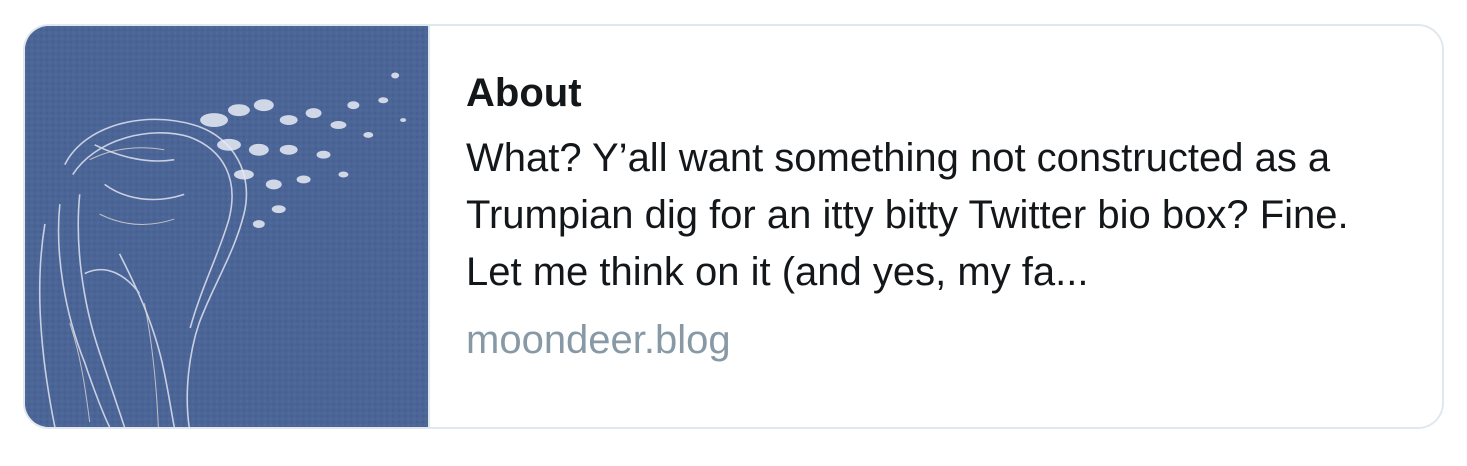 The height and width of the screenshot is (466, 1467). What do you see at coordinates (524, 93) in the screenshot?
I see `card-title: About` at bounding box center [524, 93].